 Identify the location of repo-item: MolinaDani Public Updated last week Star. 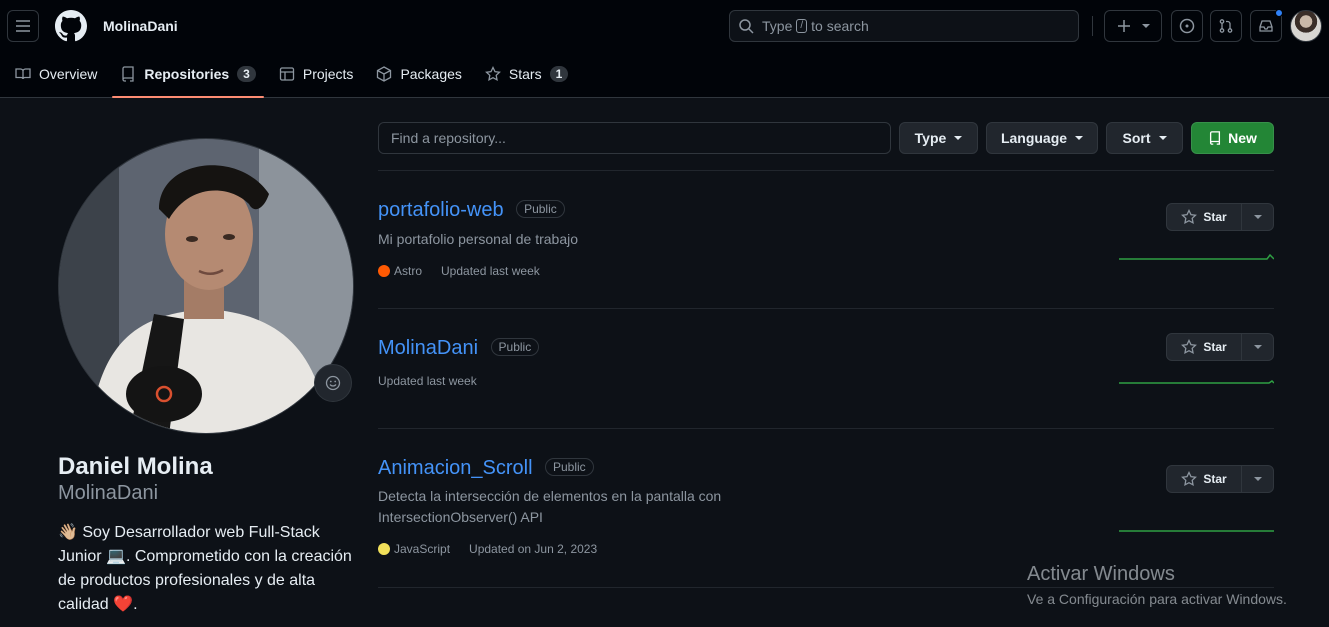
(826, 380).